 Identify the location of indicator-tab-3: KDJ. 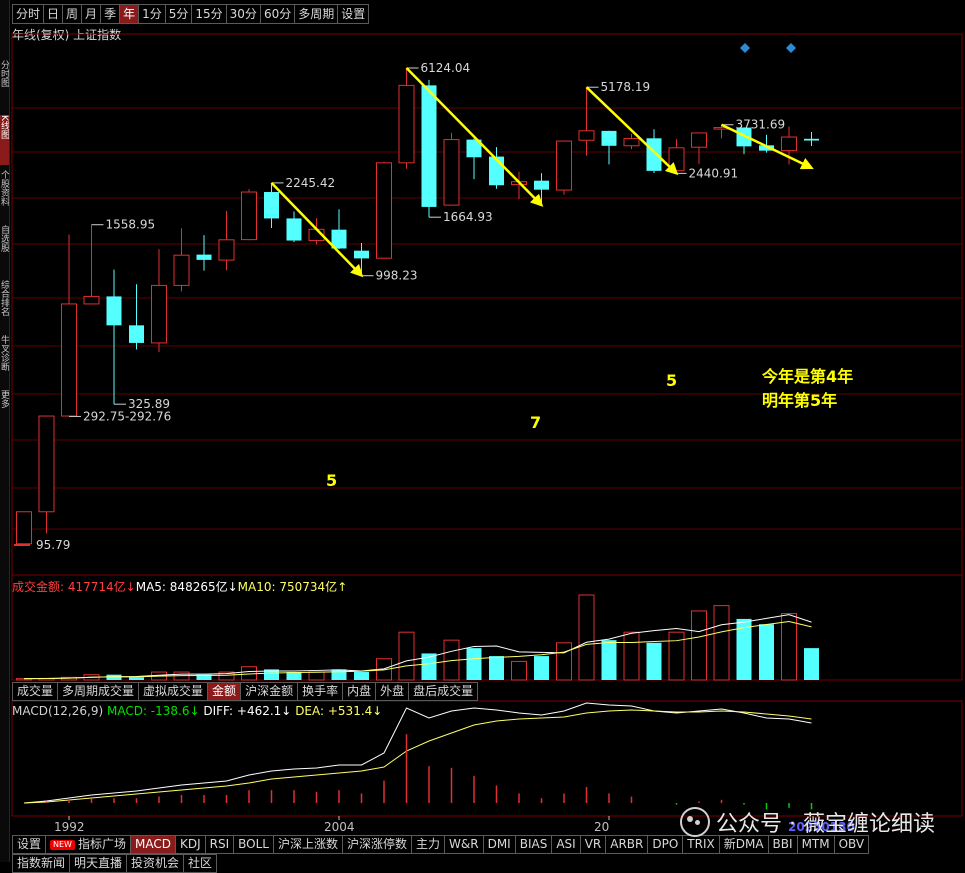
(190, 844).